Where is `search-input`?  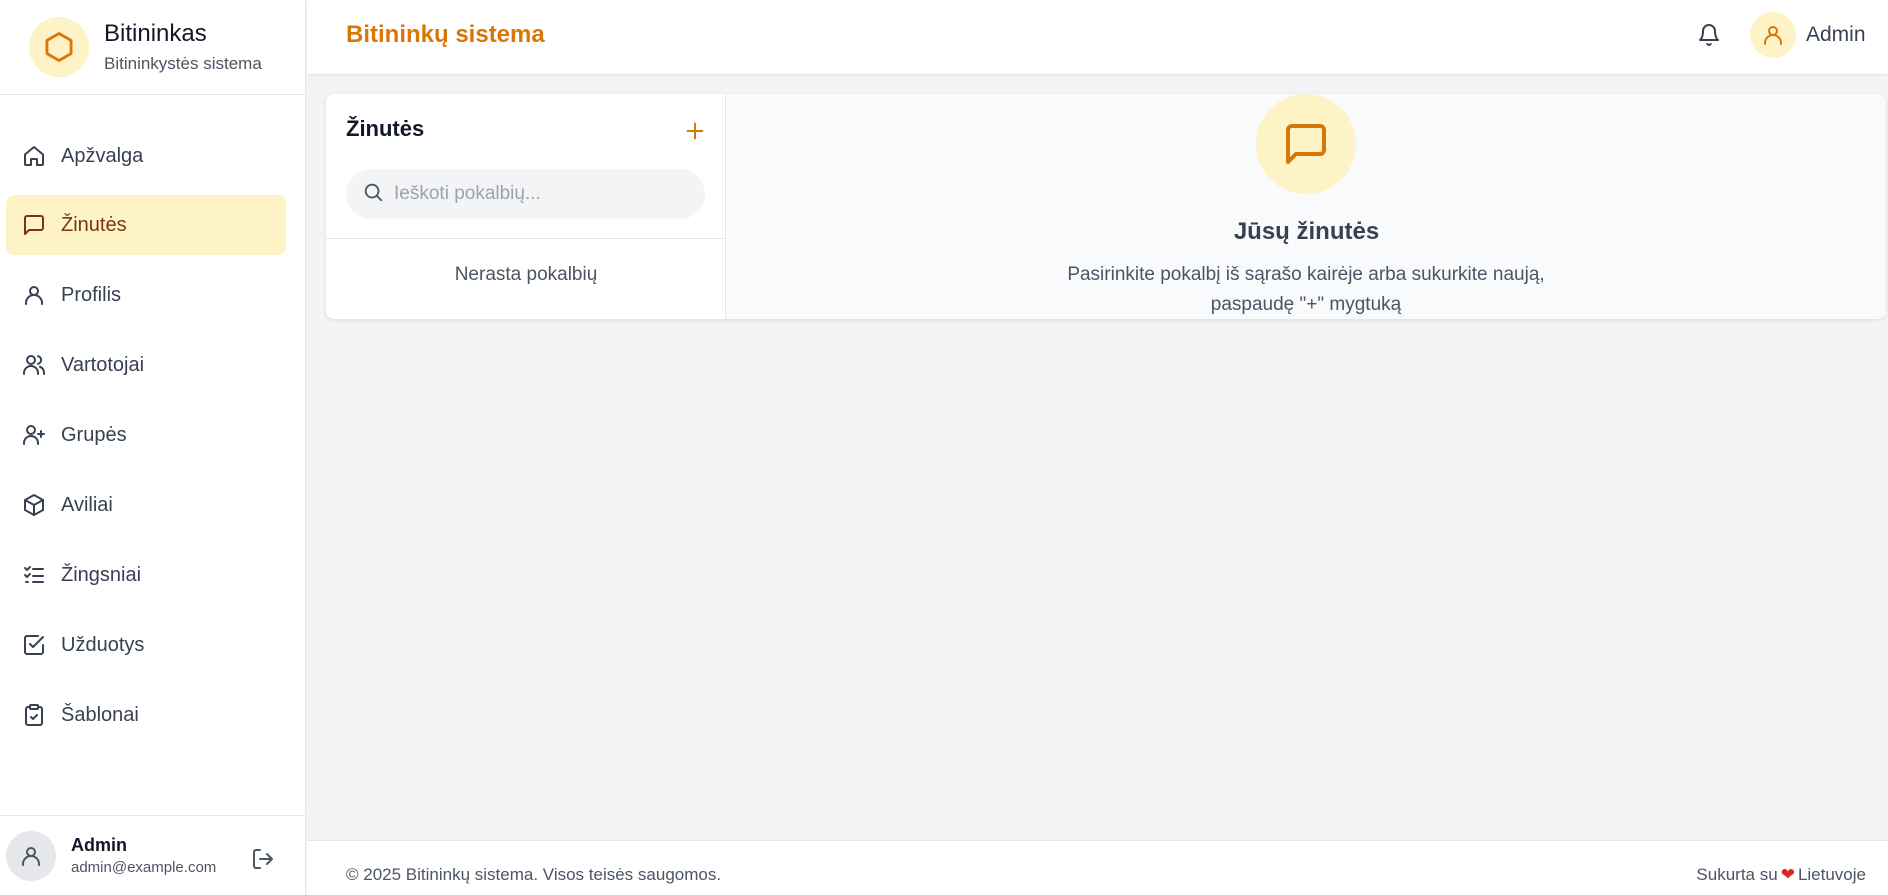
search-input is located at coordinates (539, 194).